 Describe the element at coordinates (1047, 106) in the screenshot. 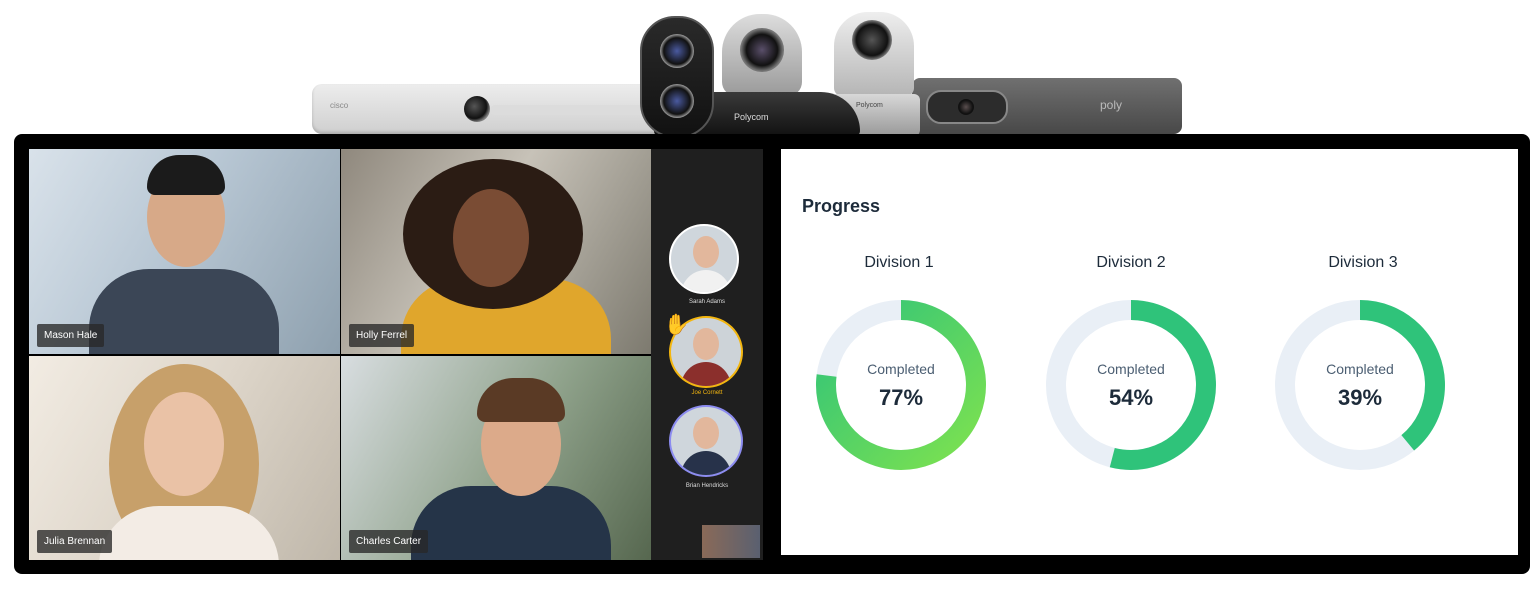

I see `soundbar-camera-right: poly` at that location.